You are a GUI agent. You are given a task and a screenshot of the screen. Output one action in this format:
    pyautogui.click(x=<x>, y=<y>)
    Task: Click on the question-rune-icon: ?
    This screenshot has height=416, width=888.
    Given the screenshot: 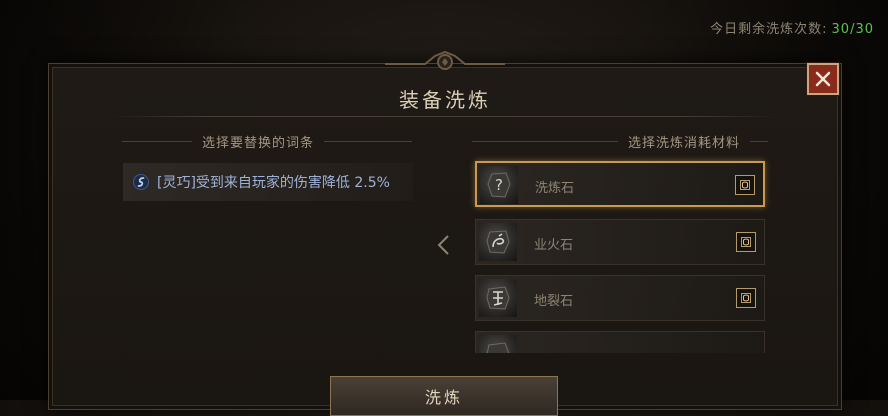 What is the action you would take?
    pyautogui.click(x=499, y=185)
    